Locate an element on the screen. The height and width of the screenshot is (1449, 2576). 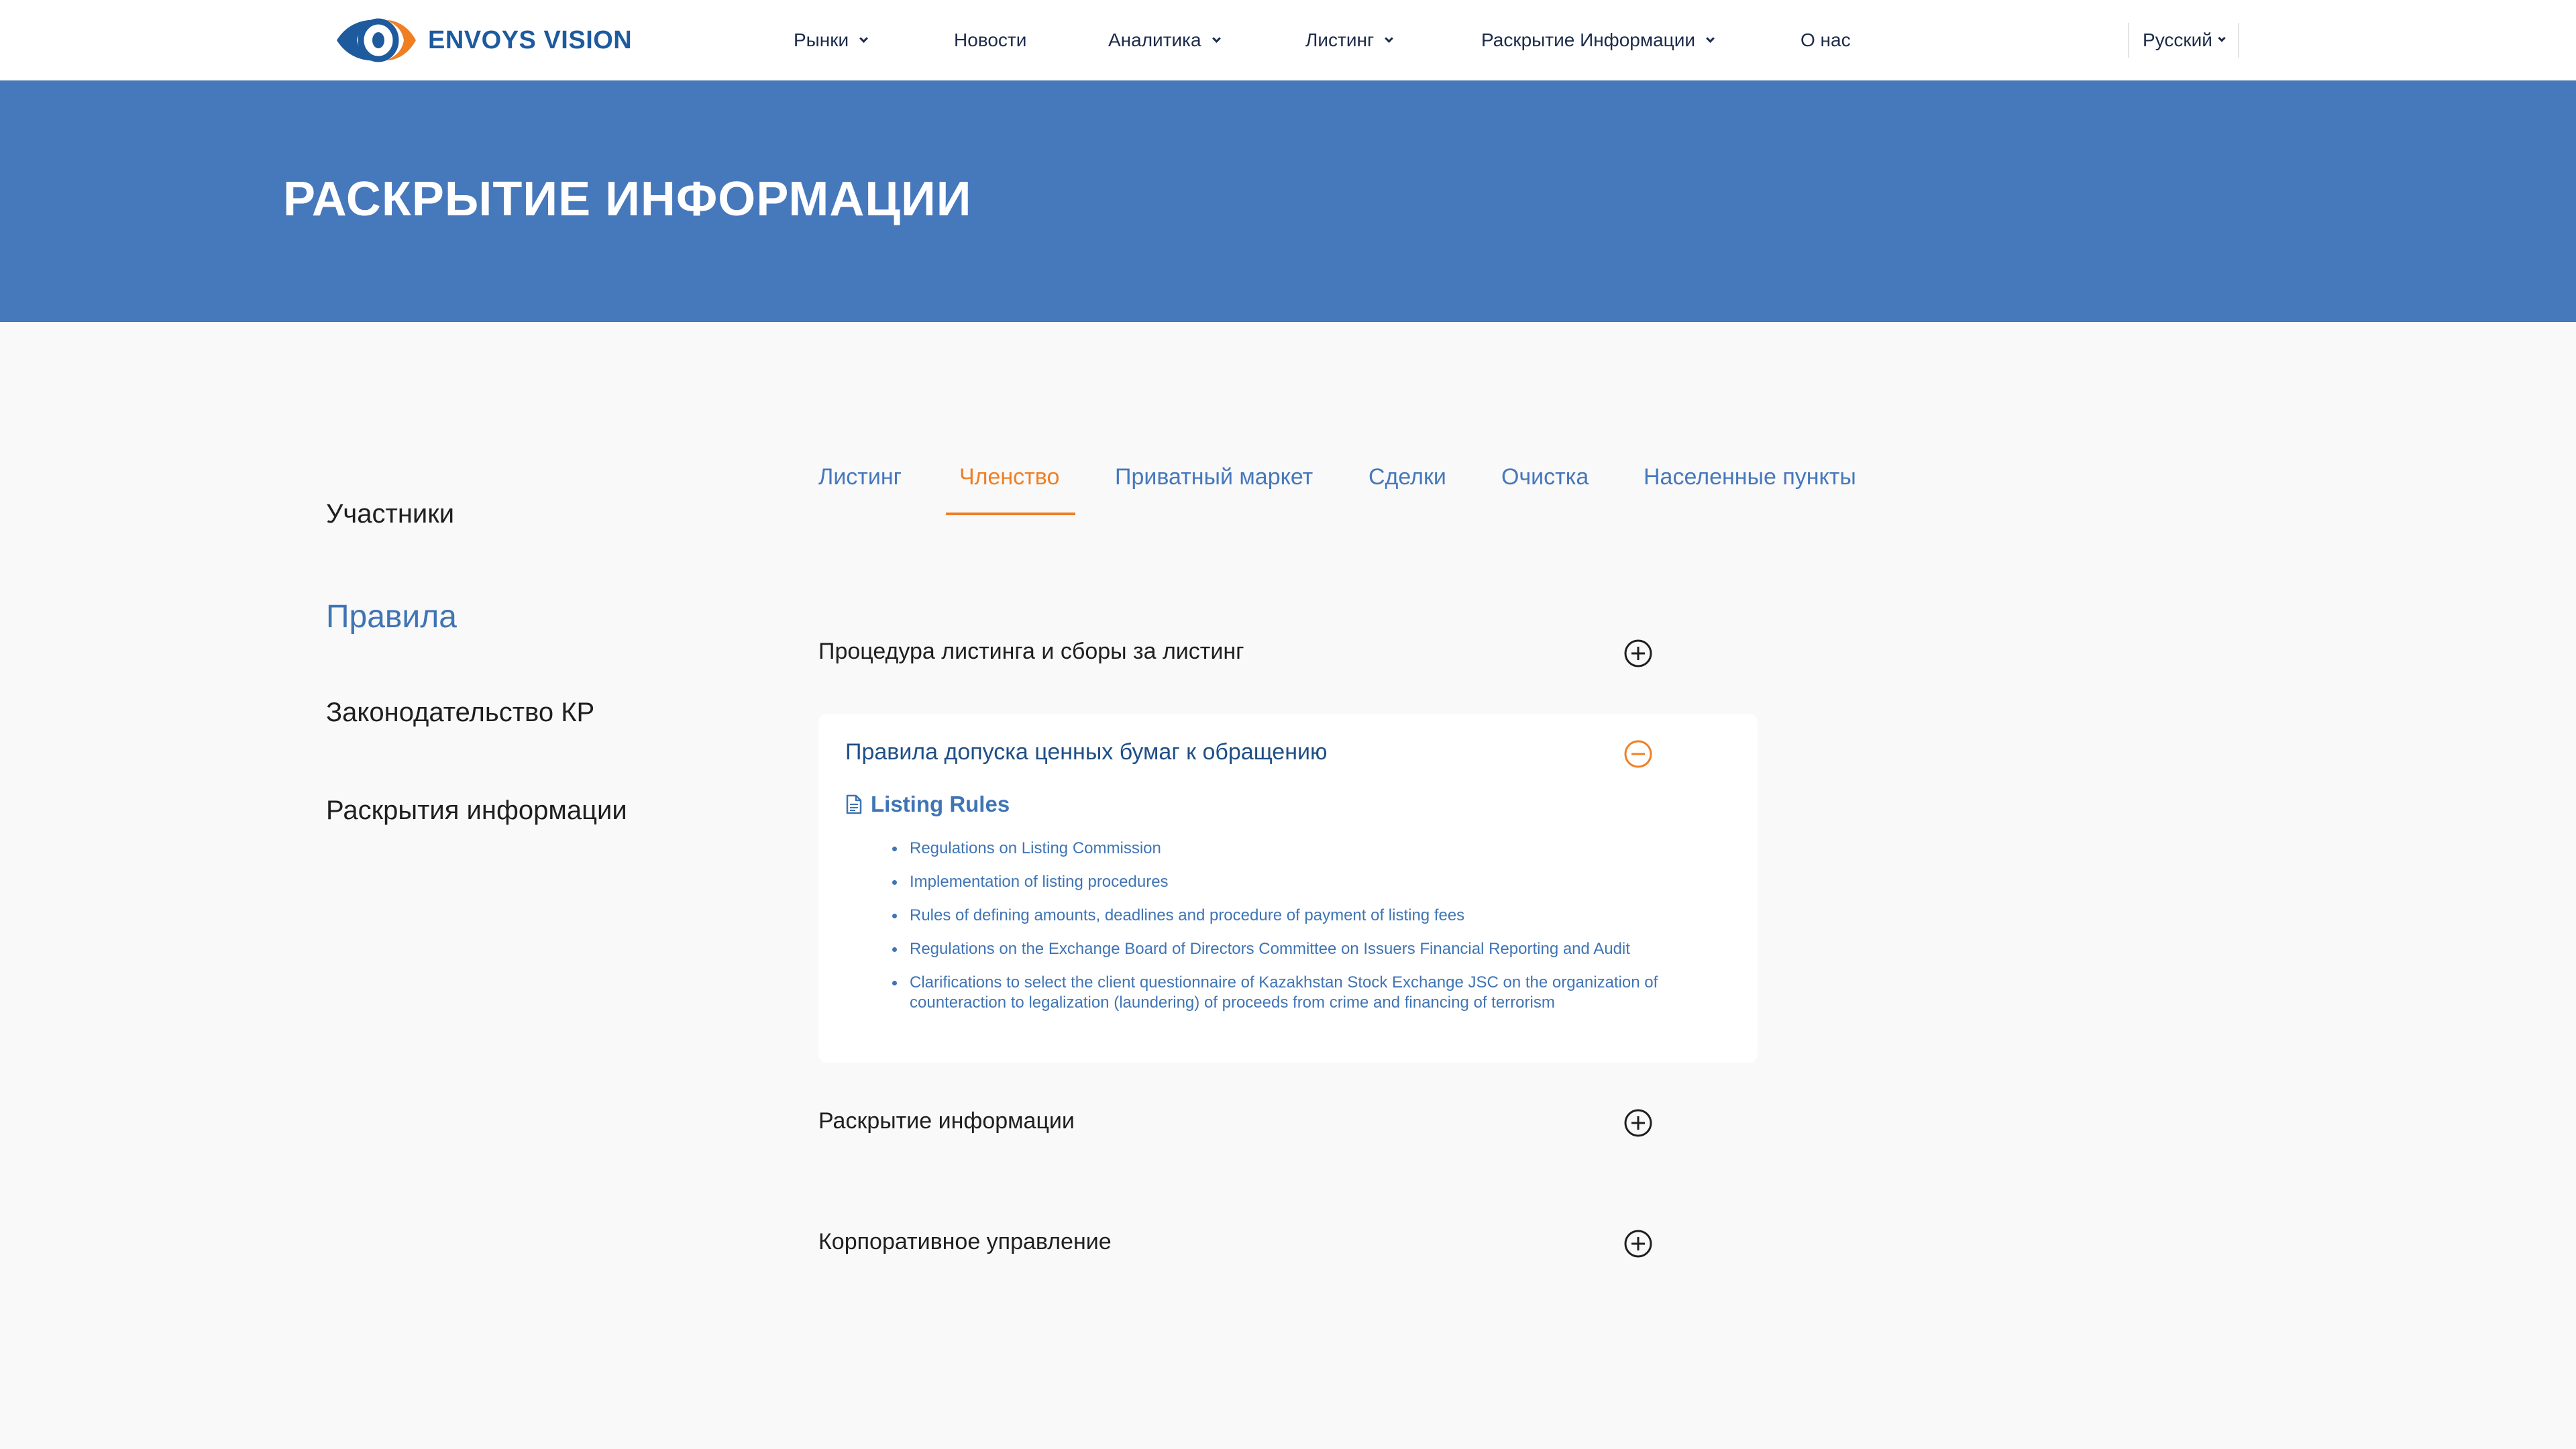
sidebar-item-disclosures: Раскрытия информации is located at coordinates (476, 811).